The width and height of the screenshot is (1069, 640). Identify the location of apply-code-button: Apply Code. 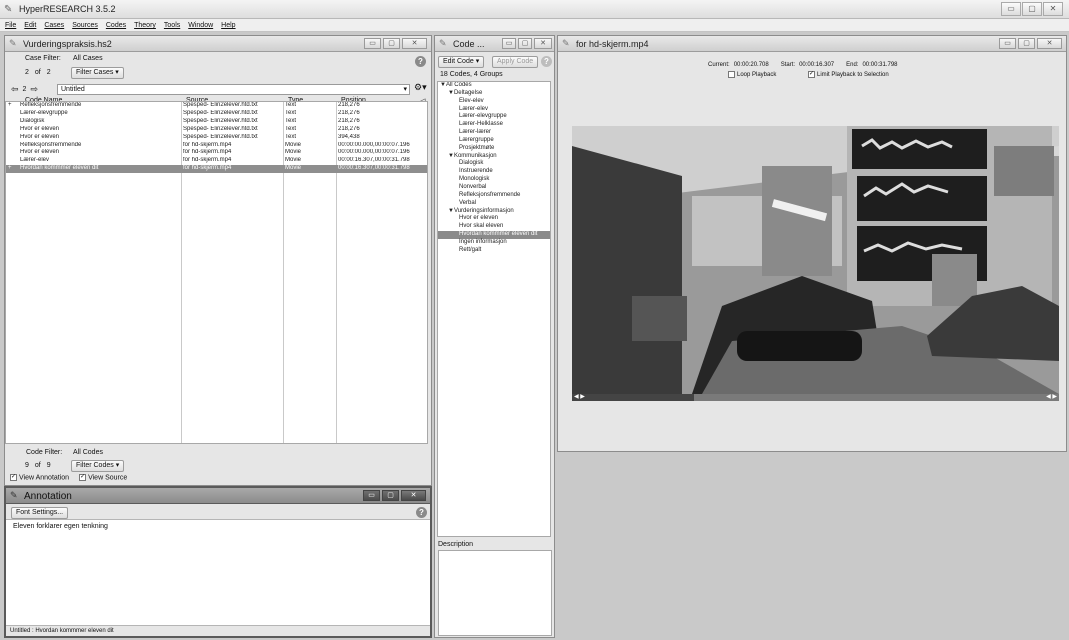
(515, 62).